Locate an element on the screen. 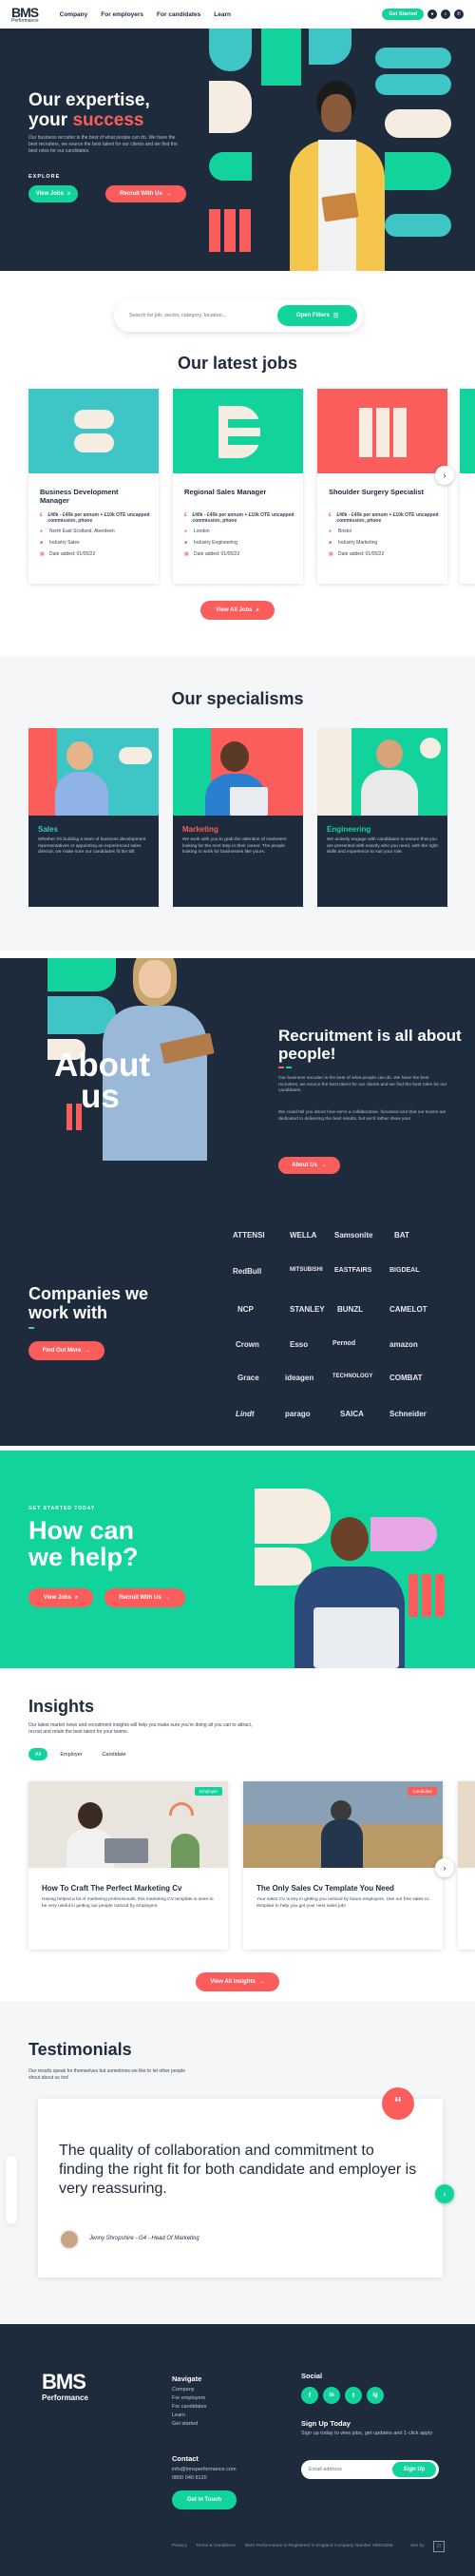 This screenshot has width=475, height=2576. explore-label: EXPLORE is located at coordinates (44, 177).